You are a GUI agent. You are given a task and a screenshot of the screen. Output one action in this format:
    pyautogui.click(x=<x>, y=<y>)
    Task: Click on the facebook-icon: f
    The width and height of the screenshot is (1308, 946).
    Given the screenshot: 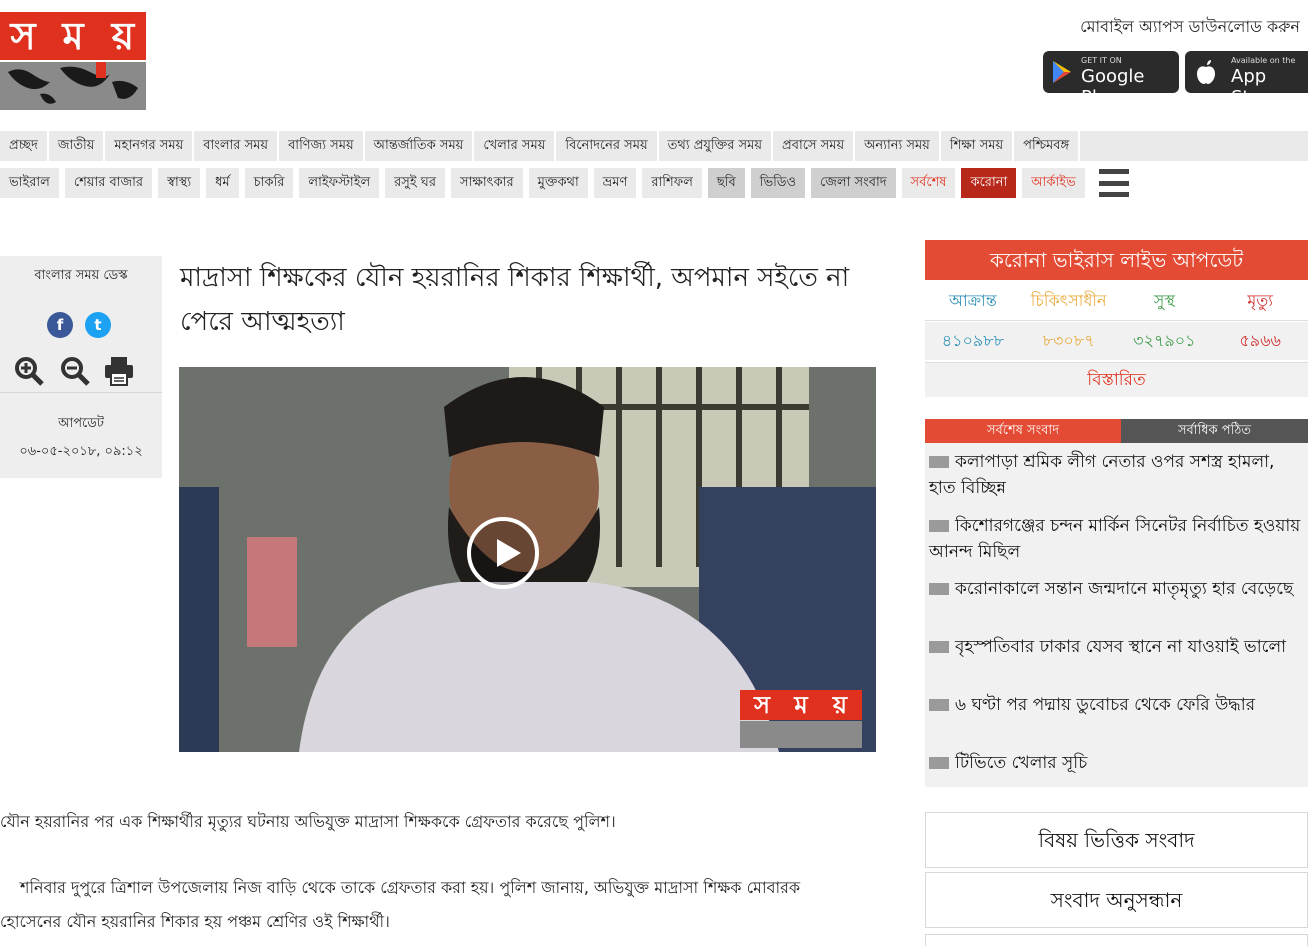 What is the action you would take?
    pyautogui.click(x=60, y=325)
    